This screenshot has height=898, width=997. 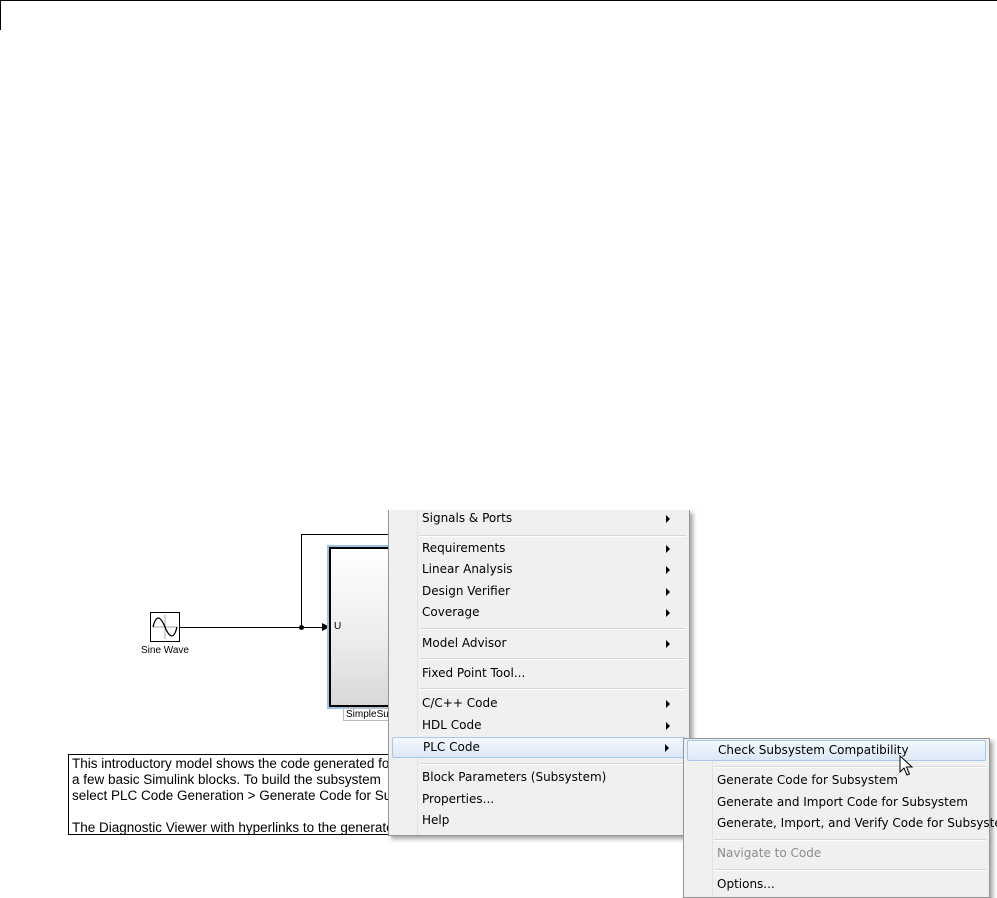 I want to click on menu-item-help: Help, so click(x=539, y=820).